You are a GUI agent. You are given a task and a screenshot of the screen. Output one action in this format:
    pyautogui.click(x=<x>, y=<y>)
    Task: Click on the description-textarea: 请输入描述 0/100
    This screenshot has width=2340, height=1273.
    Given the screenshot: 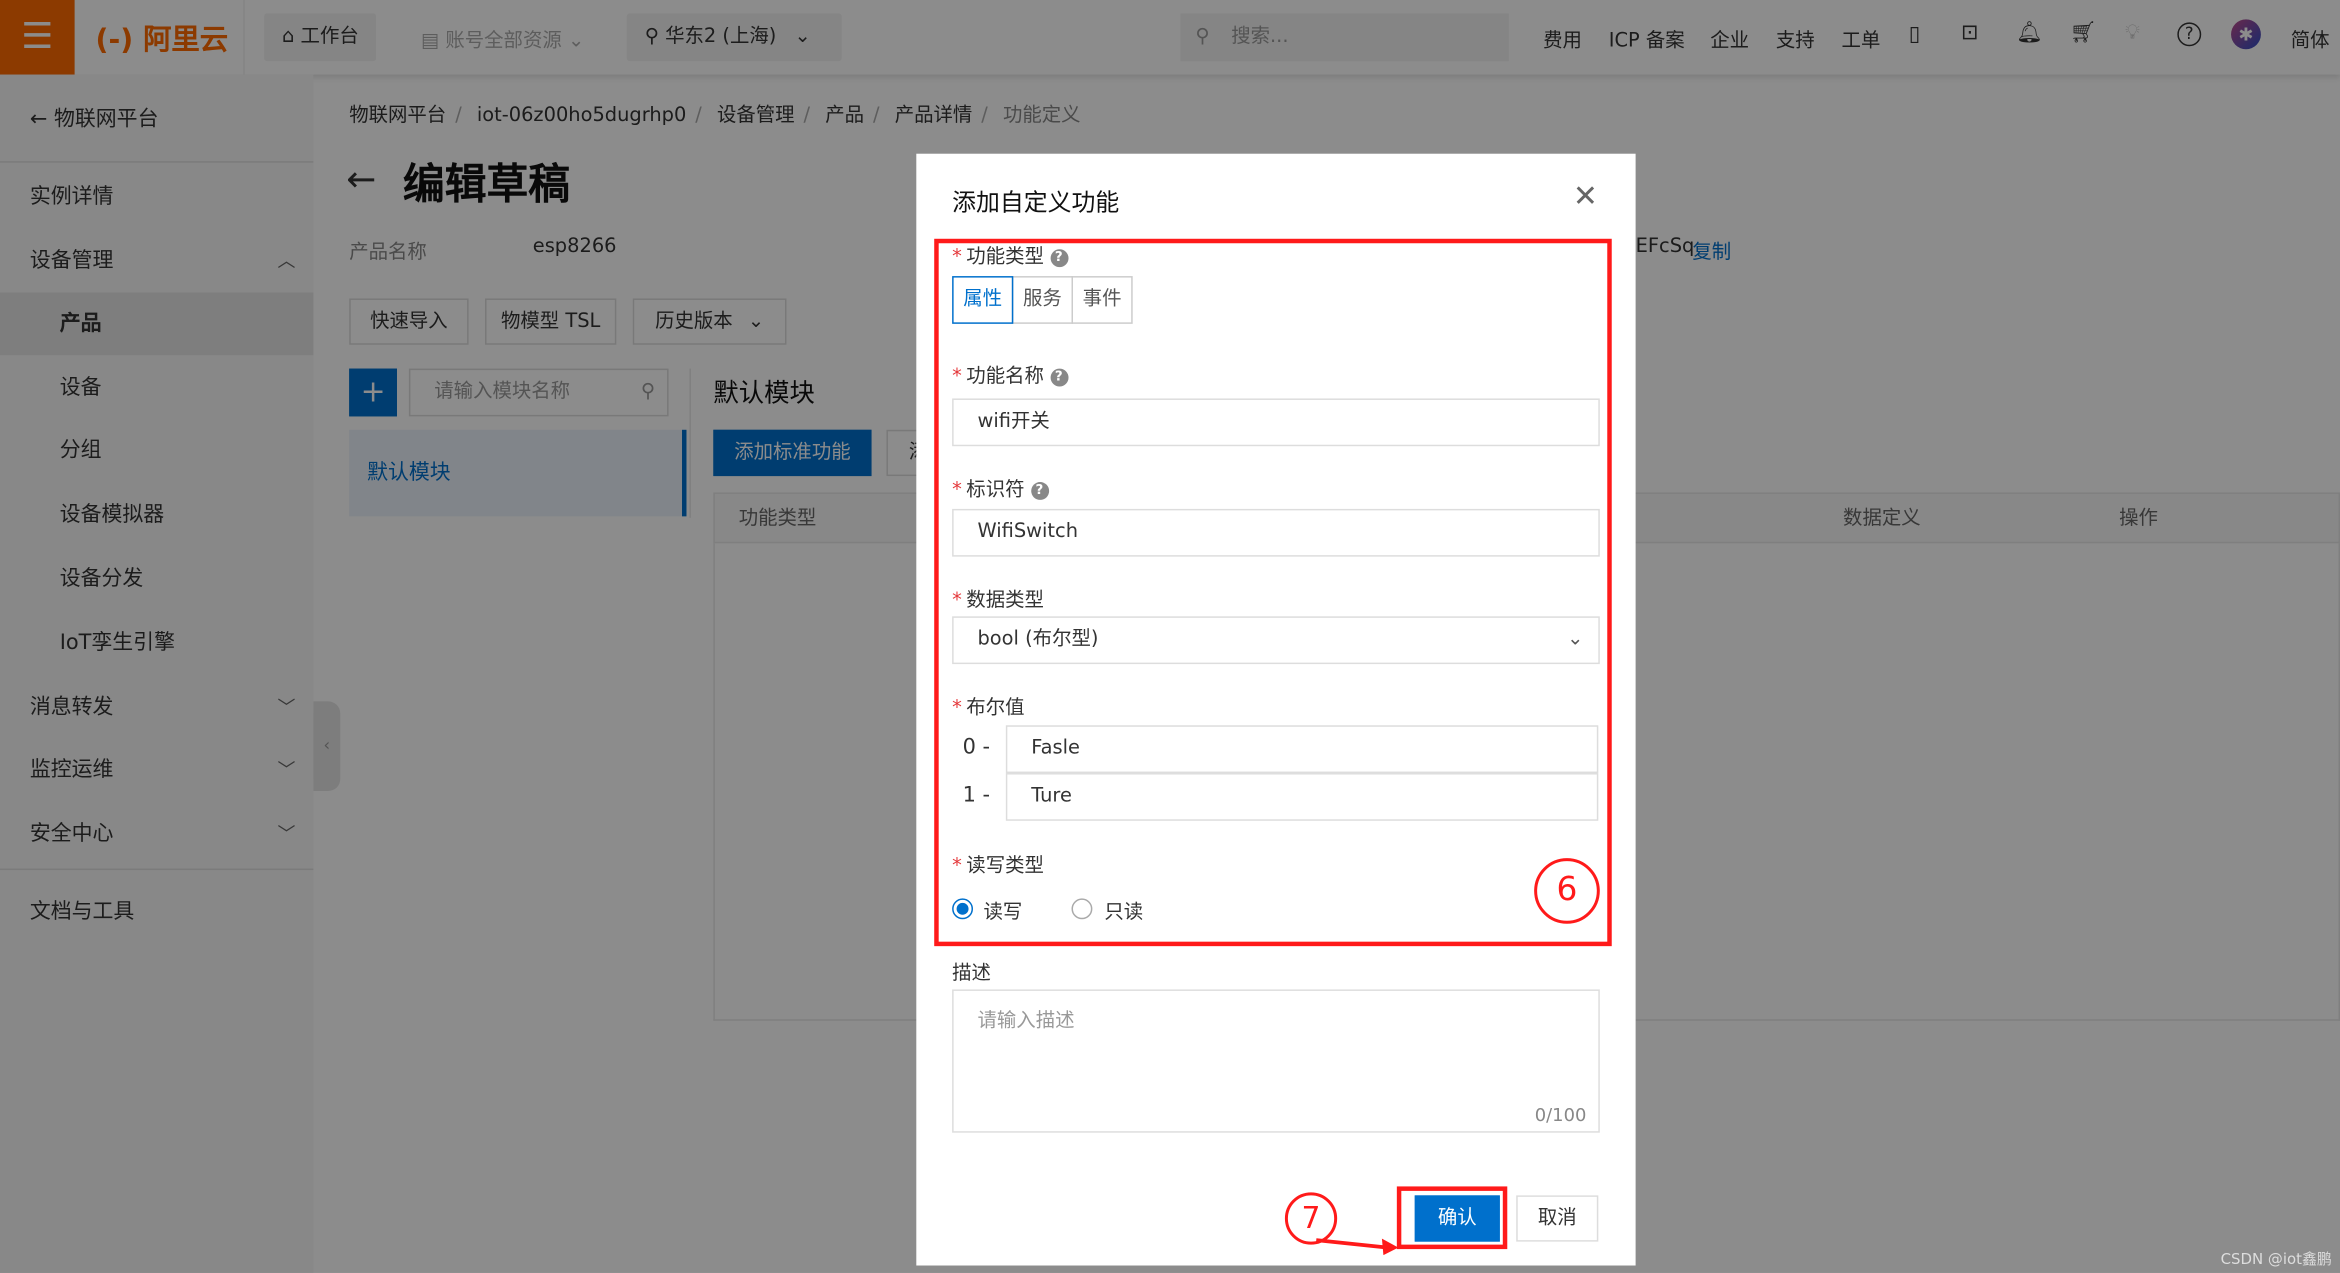 What is the action you would take?
    pyautogui.click(x=1276, y=1061)
    